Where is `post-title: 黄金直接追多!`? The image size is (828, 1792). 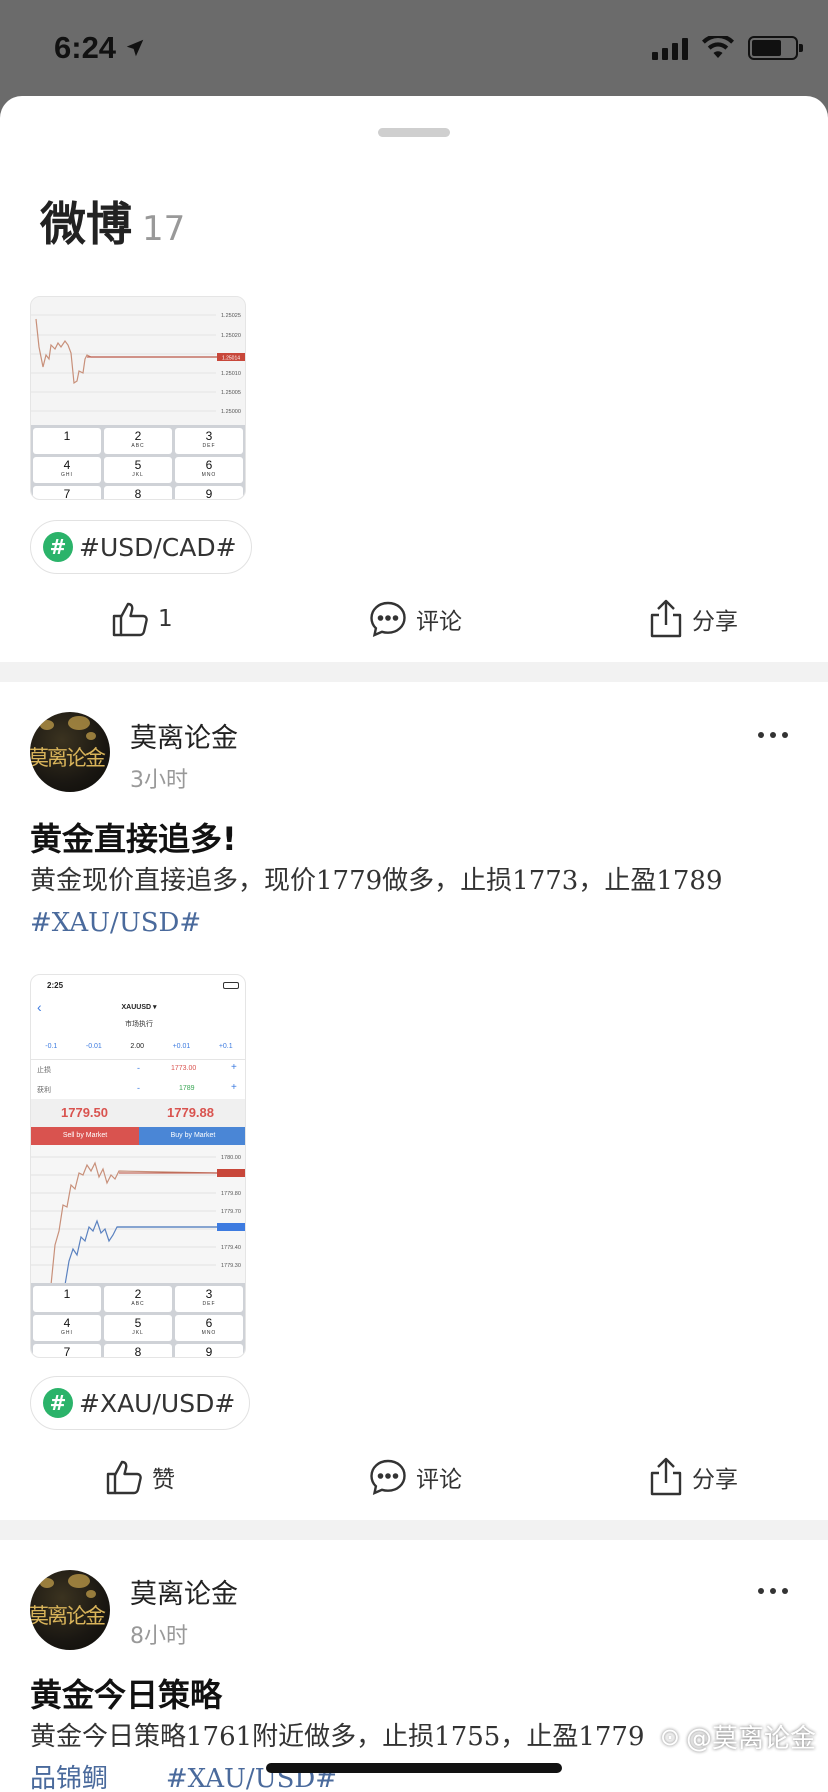
post-title: 黄金直接追多! is located at coordinates (133, 839).